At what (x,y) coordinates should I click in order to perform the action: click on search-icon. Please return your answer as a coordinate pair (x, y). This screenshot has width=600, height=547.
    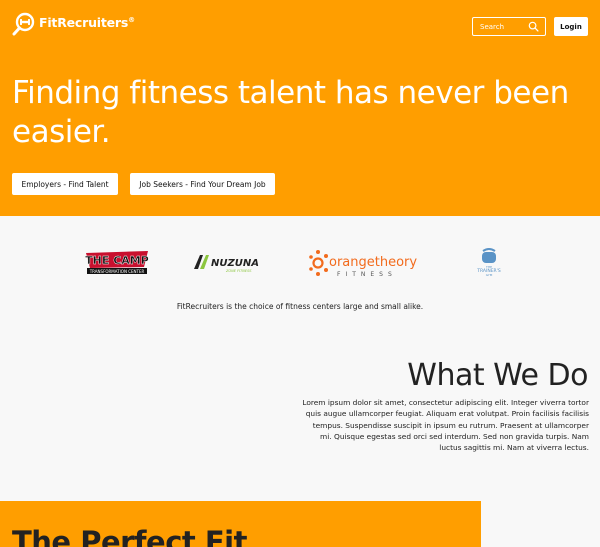
    Looking at the image, I should click on (533, 26).